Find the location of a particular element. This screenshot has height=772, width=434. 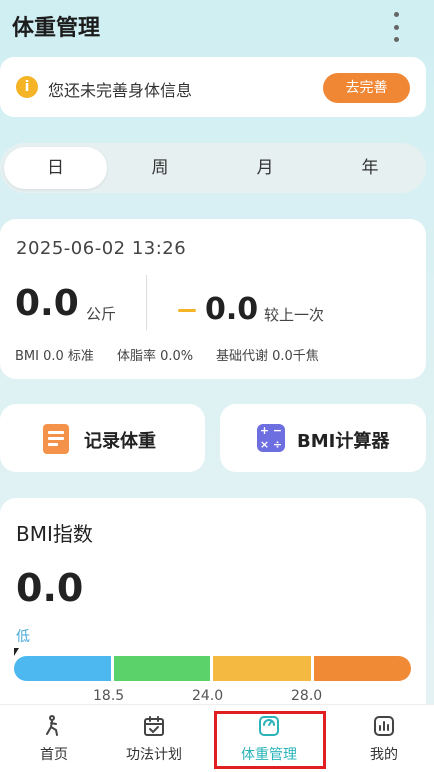

bmi-level: 低 is located at coordinates (23, 637).